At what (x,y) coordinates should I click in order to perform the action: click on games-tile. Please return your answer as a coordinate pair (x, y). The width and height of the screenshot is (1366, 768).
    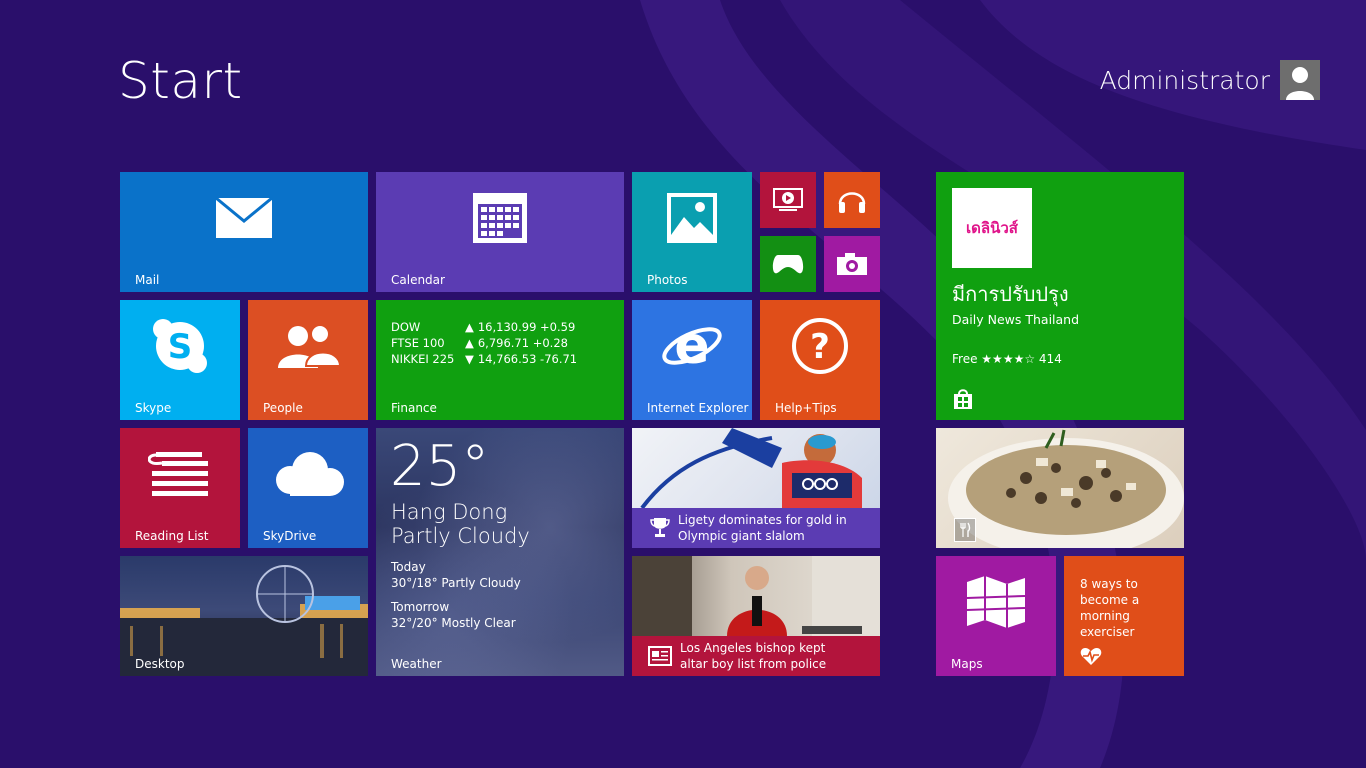
    Looking at the image, I should click on (788, 264).